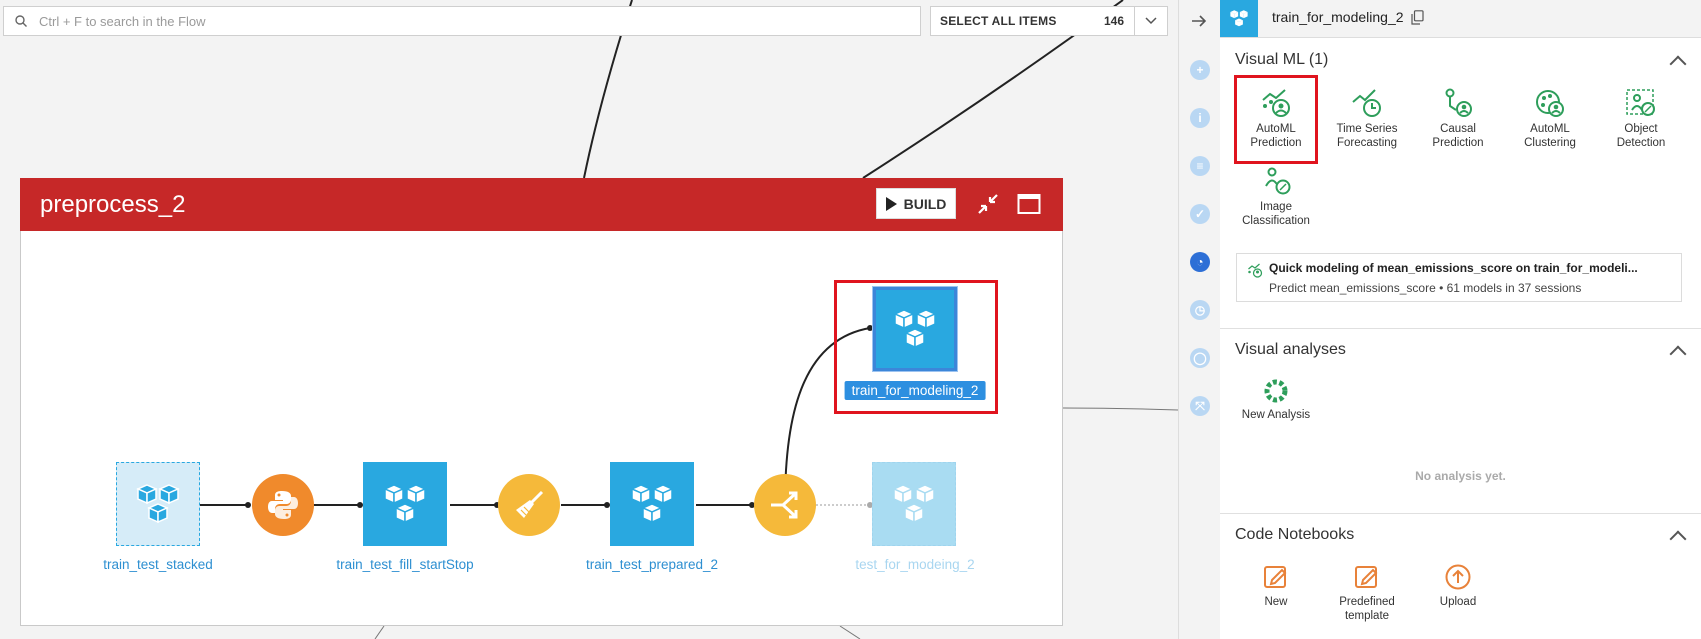 The image size is (1701, 639). I want to click on dataset-node-train-test-fill-startstop, so click(405, 504).